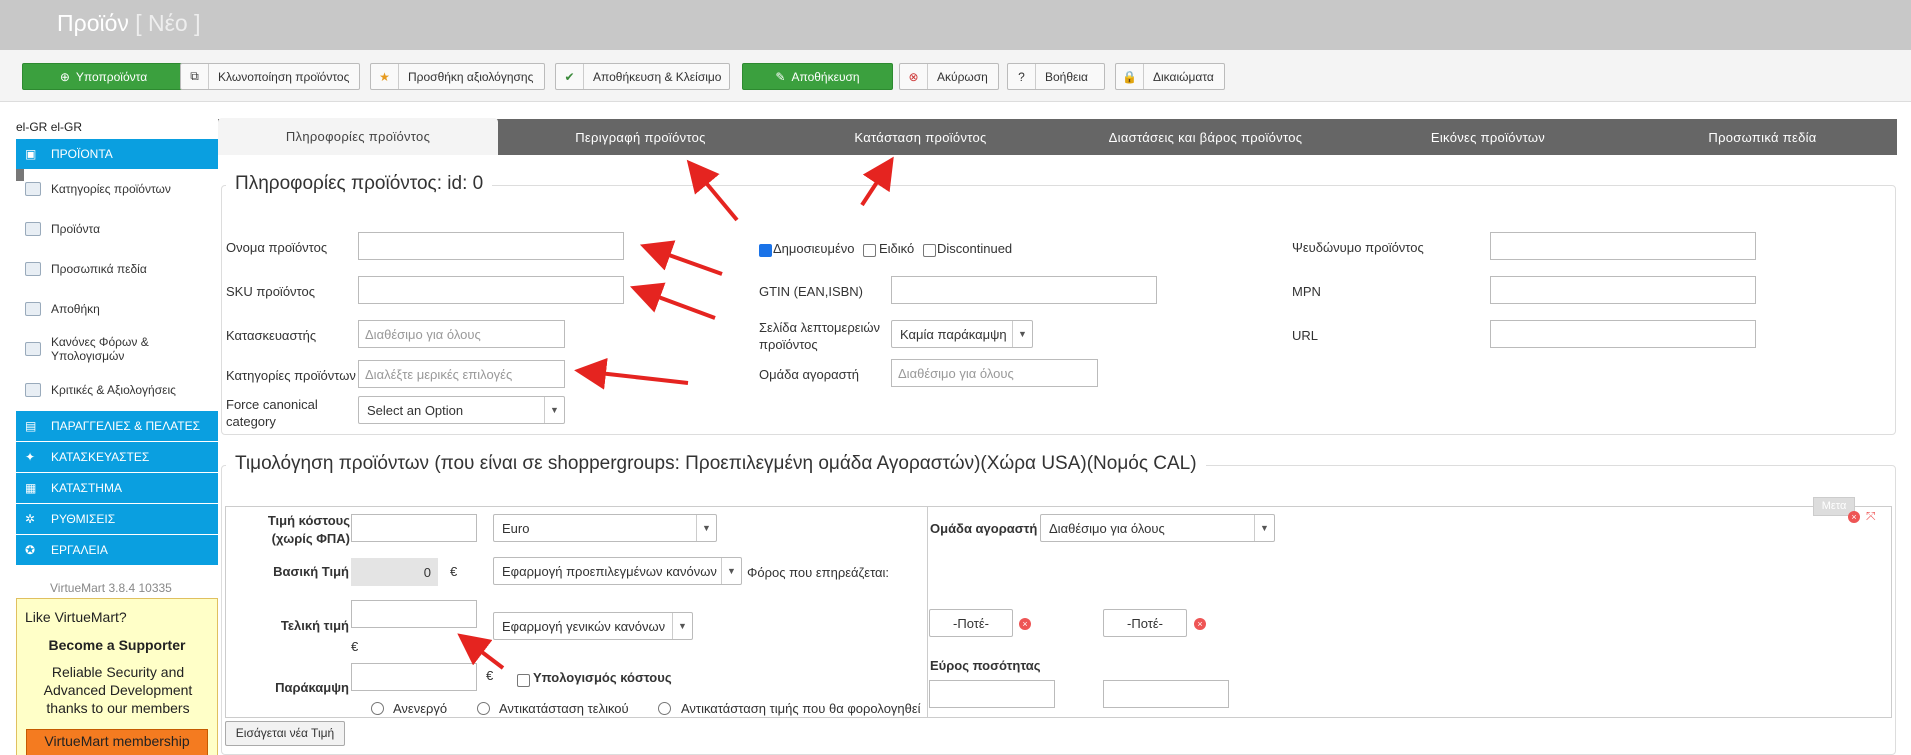  What do you see at coordinates (491, 246) in the screenshot?
I see `product-name-input` at bounding box center [491, 246].